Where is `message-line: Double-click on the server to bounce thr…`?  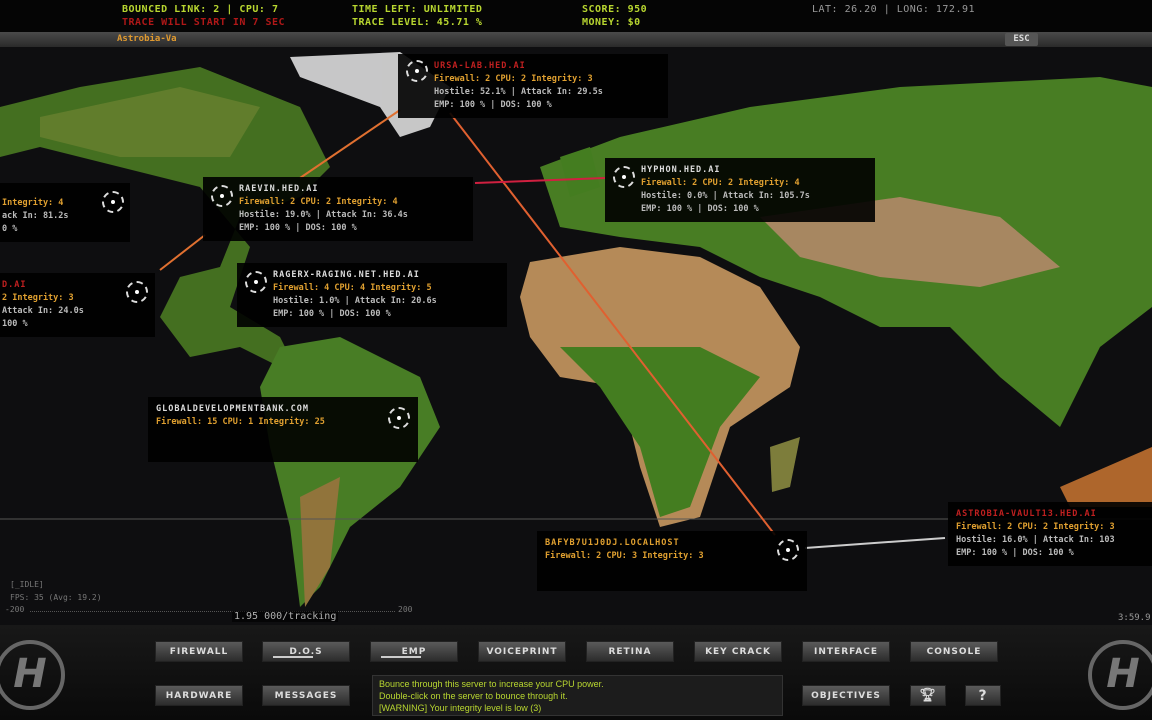
message-line: Double-click on the server to bounce thr… is located at coordinates (473, 696).